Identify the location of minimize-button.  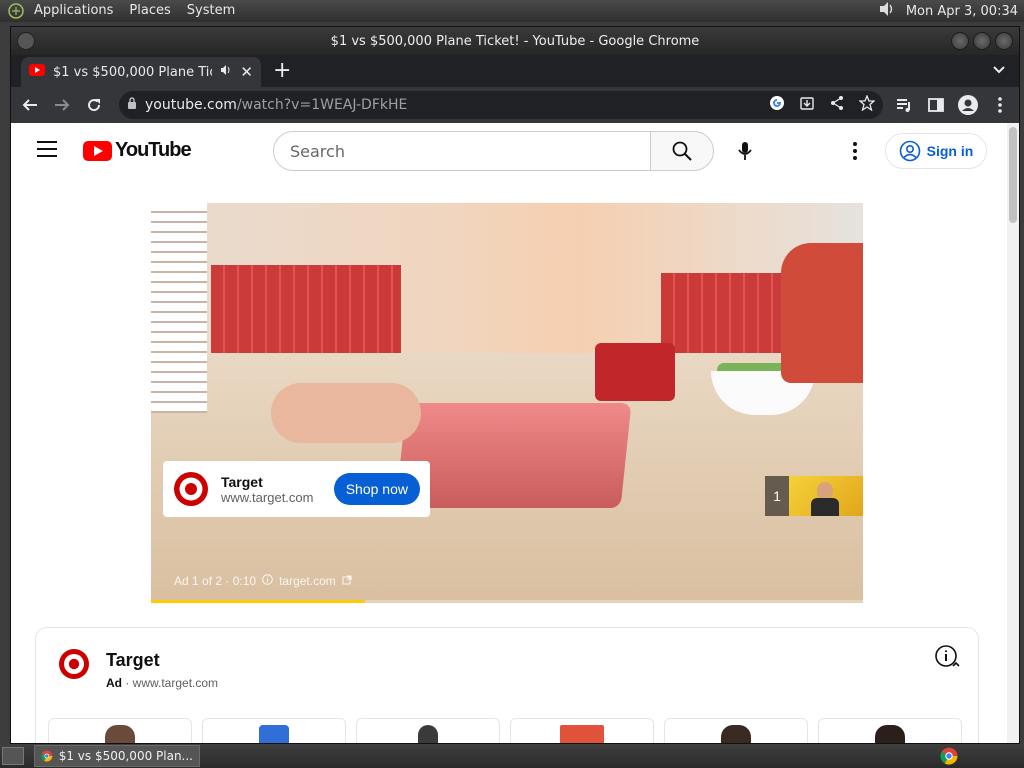
(960, 41).